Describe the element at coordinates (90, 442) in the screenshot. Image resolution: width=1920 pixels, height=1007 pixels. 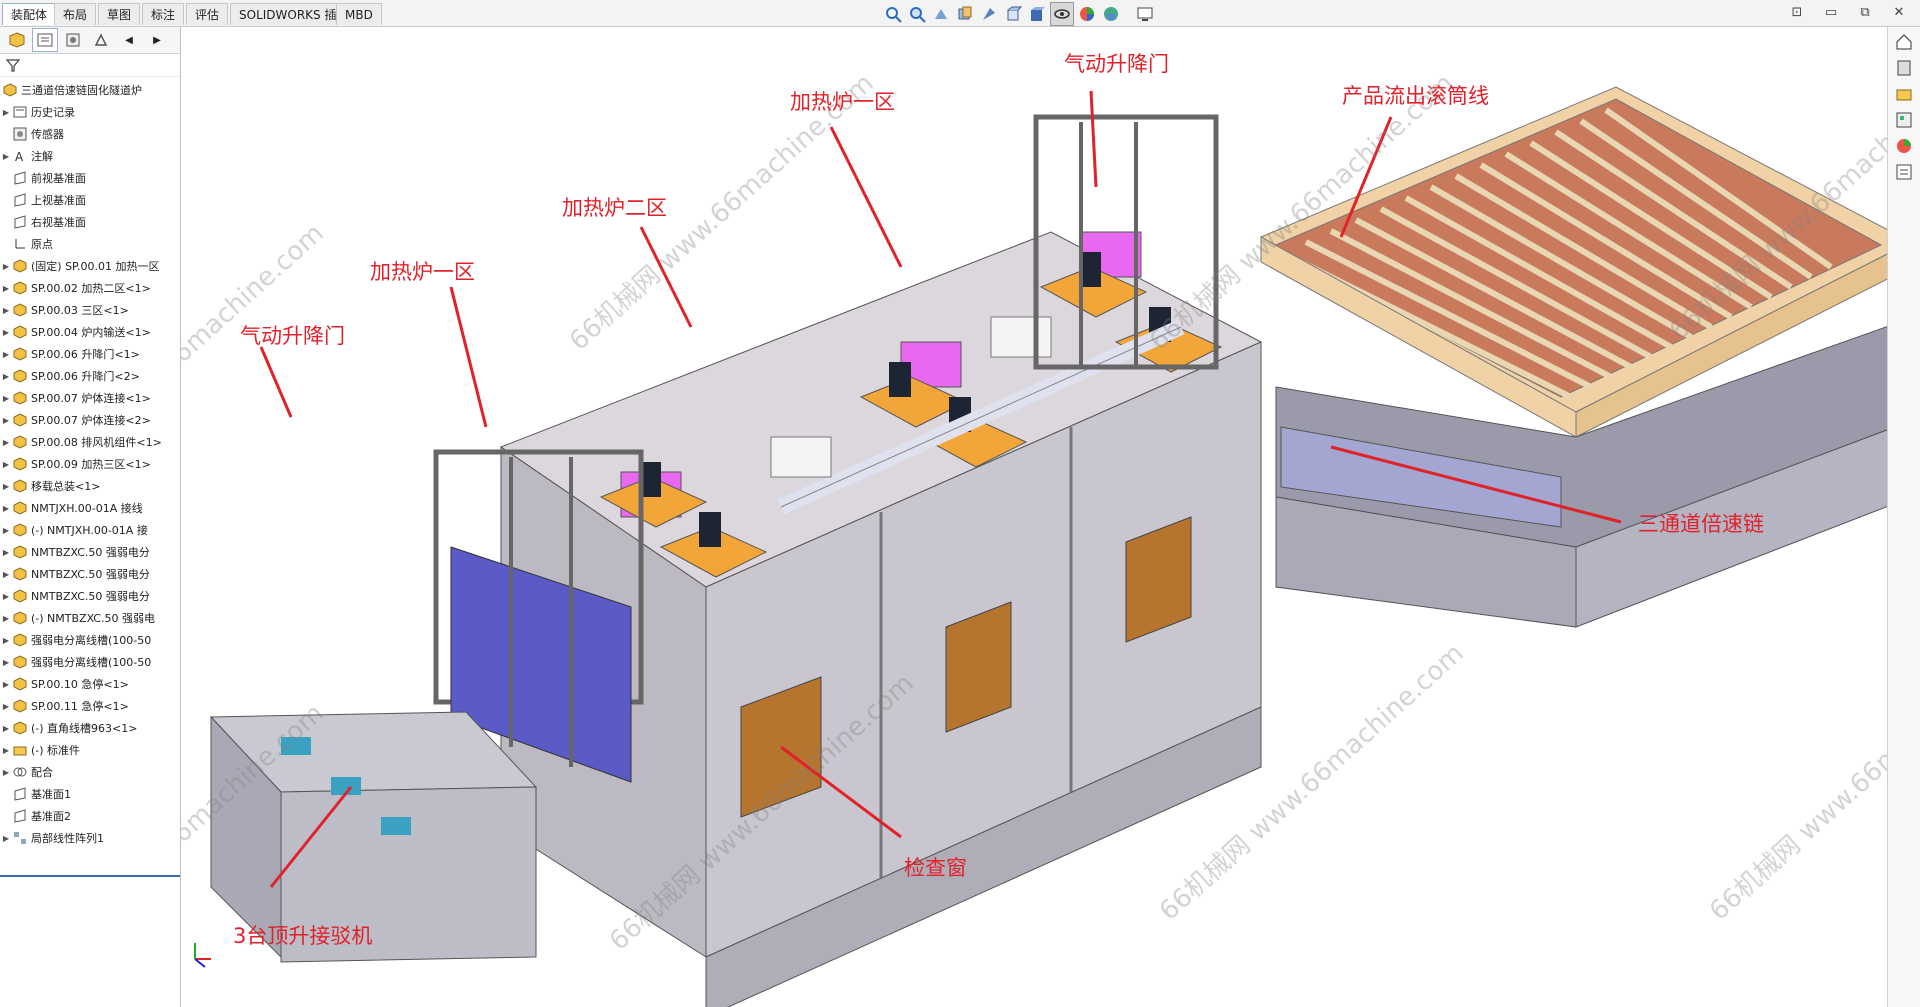
I see `tree-item: ▶ SP.00.08 排风机组件<1>` at that location.